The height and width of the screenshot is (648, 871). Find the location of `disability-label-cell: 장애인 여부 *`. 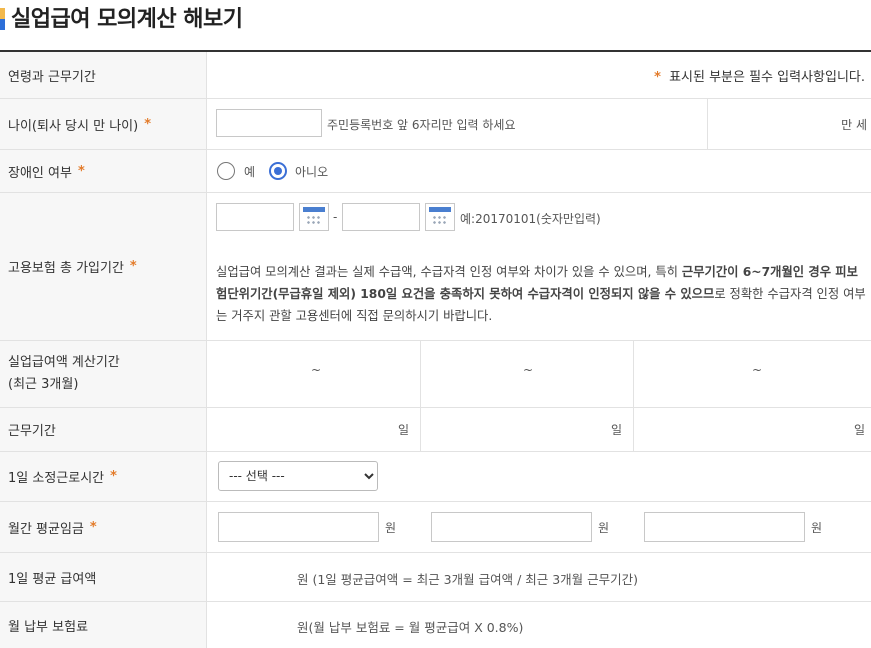

disability-label-cell: 장애인 여부 * is located at coordinates (103, 171).